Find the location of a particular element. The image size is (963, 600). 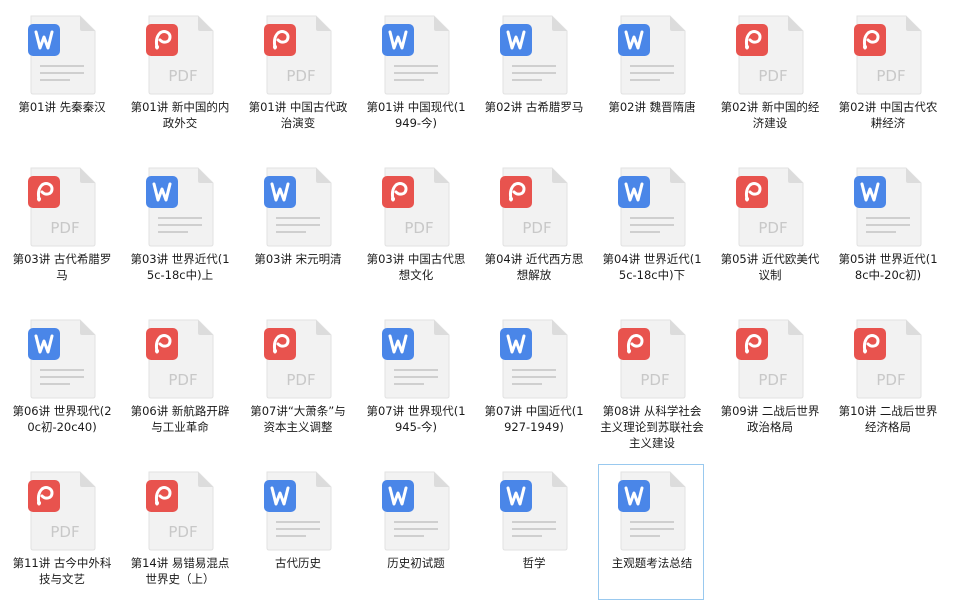

file-name: 第08讲 从科学社会主义理论到苏联社会主义建设 is located at coordinates (652, 427).